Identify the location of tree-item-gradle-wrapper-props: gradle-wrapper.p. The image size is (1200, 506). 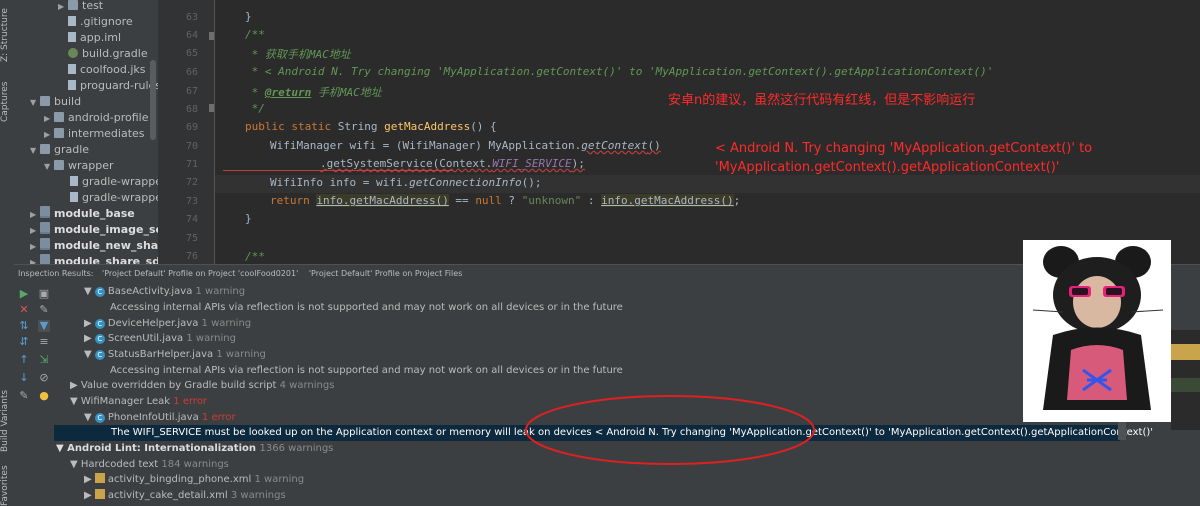
(114, 198).